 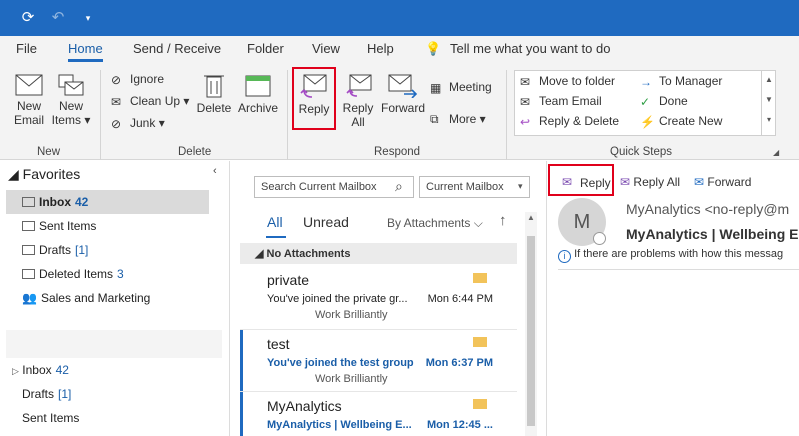 What do you see at coordinates (531, 217) in the screenshot?
I see `scroll-up-icon: ▲` at bounding box center [531, 217].